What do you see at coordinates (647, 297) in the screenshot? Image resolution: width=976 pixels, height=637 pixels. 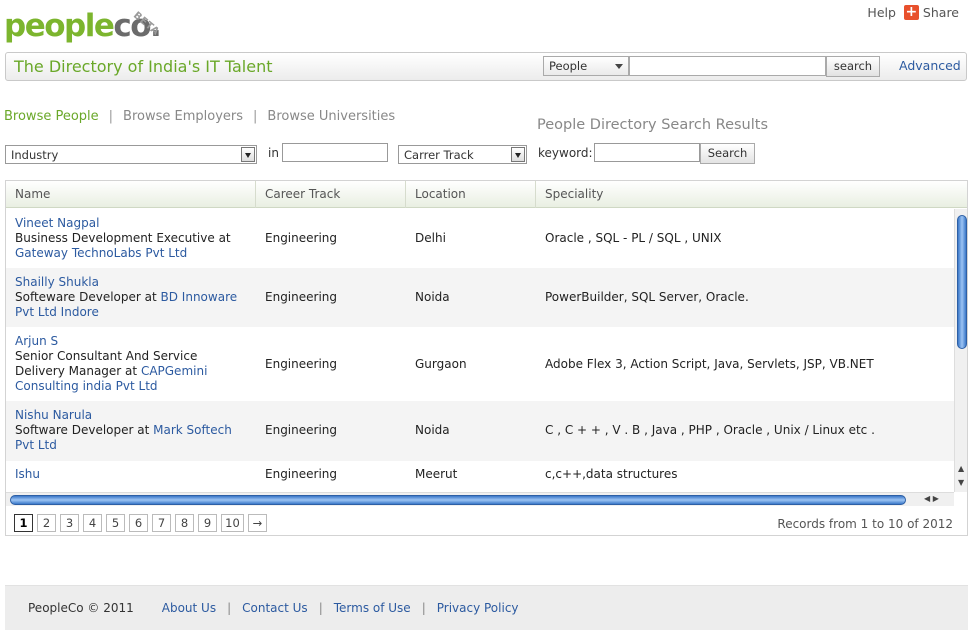 I see `speciality-cell: PowerBuilder, SQL Server, Oracle.` at bounding box center [647, 297].